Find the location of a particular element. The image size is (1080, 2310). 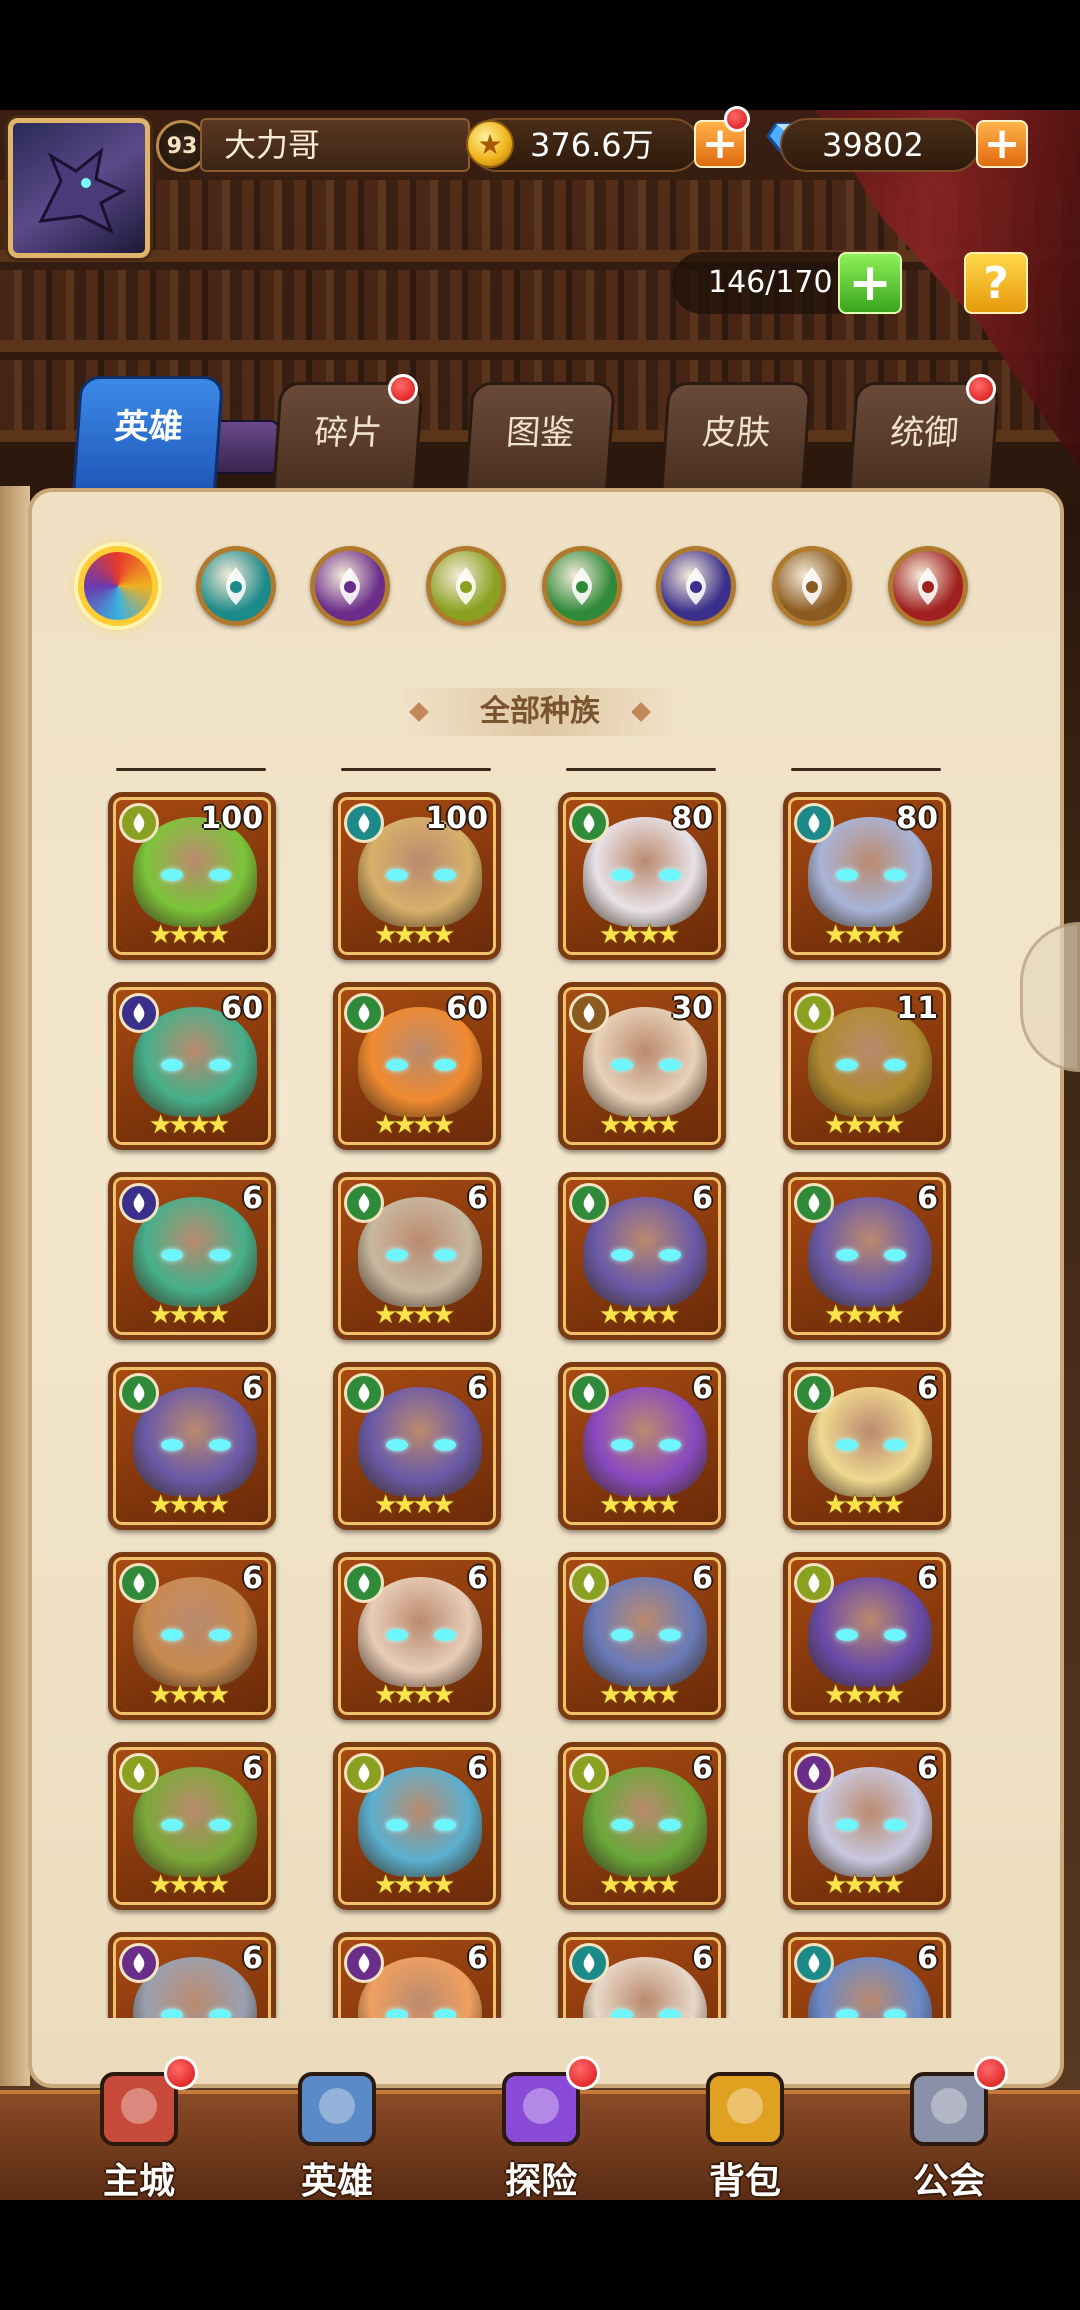

hero-card: 30 ★★★★ is located at coordinates (642, 1066).